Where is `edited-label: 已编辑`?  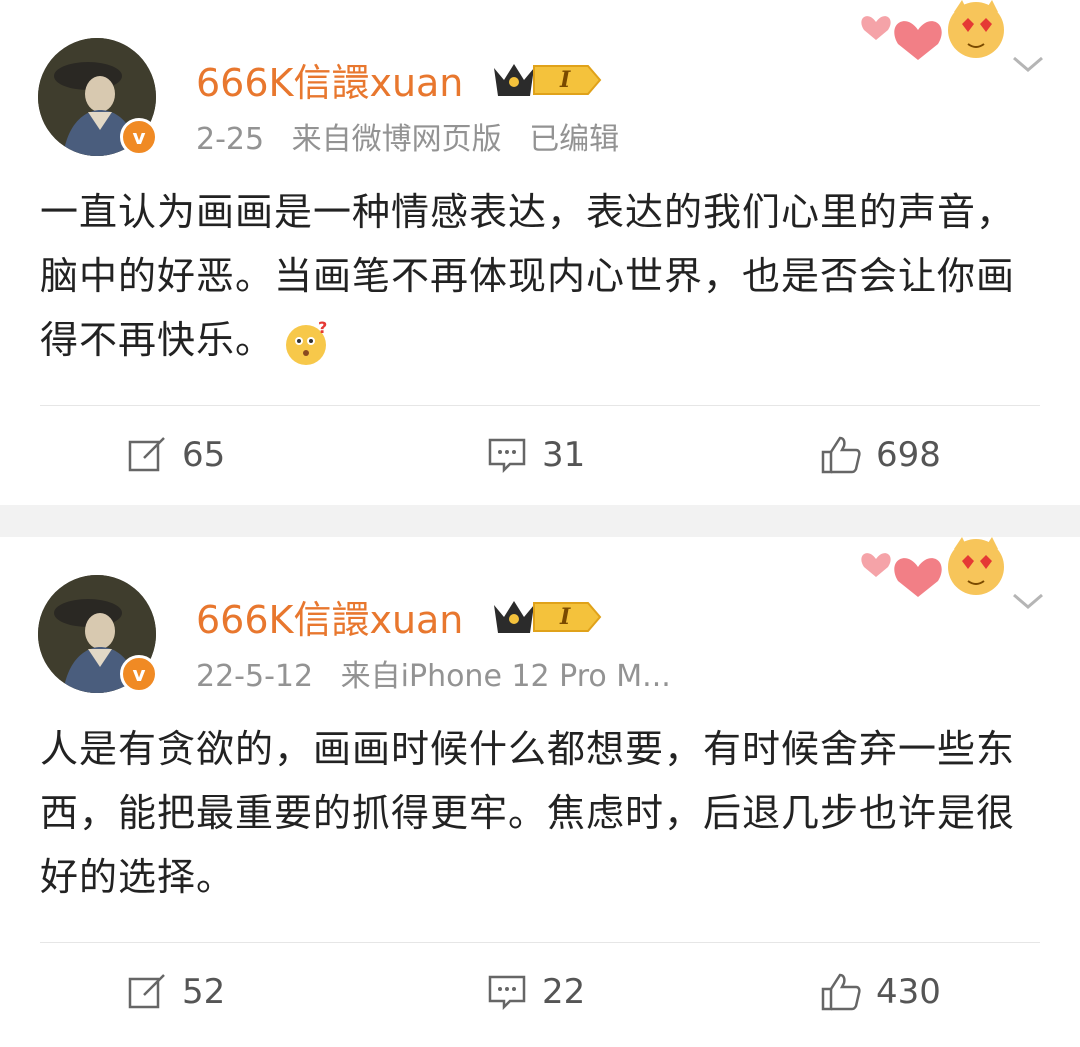
edited-label: 已编辑 is located at coordinates (574, 139).